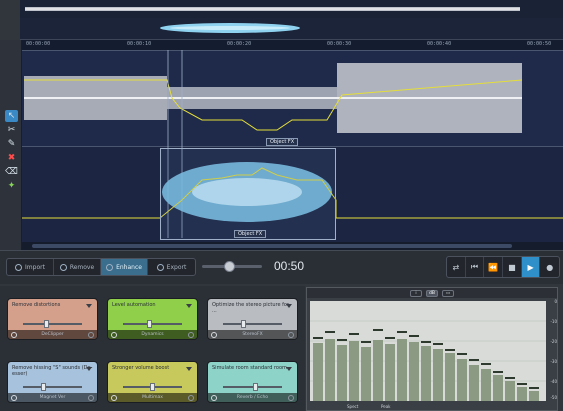 This screenshot has width=563, height=411. Describe the element at coordinates (52, 319) in the screenshot. I see `effect-card-declipper: Remove distortions DeClipper` at that location.